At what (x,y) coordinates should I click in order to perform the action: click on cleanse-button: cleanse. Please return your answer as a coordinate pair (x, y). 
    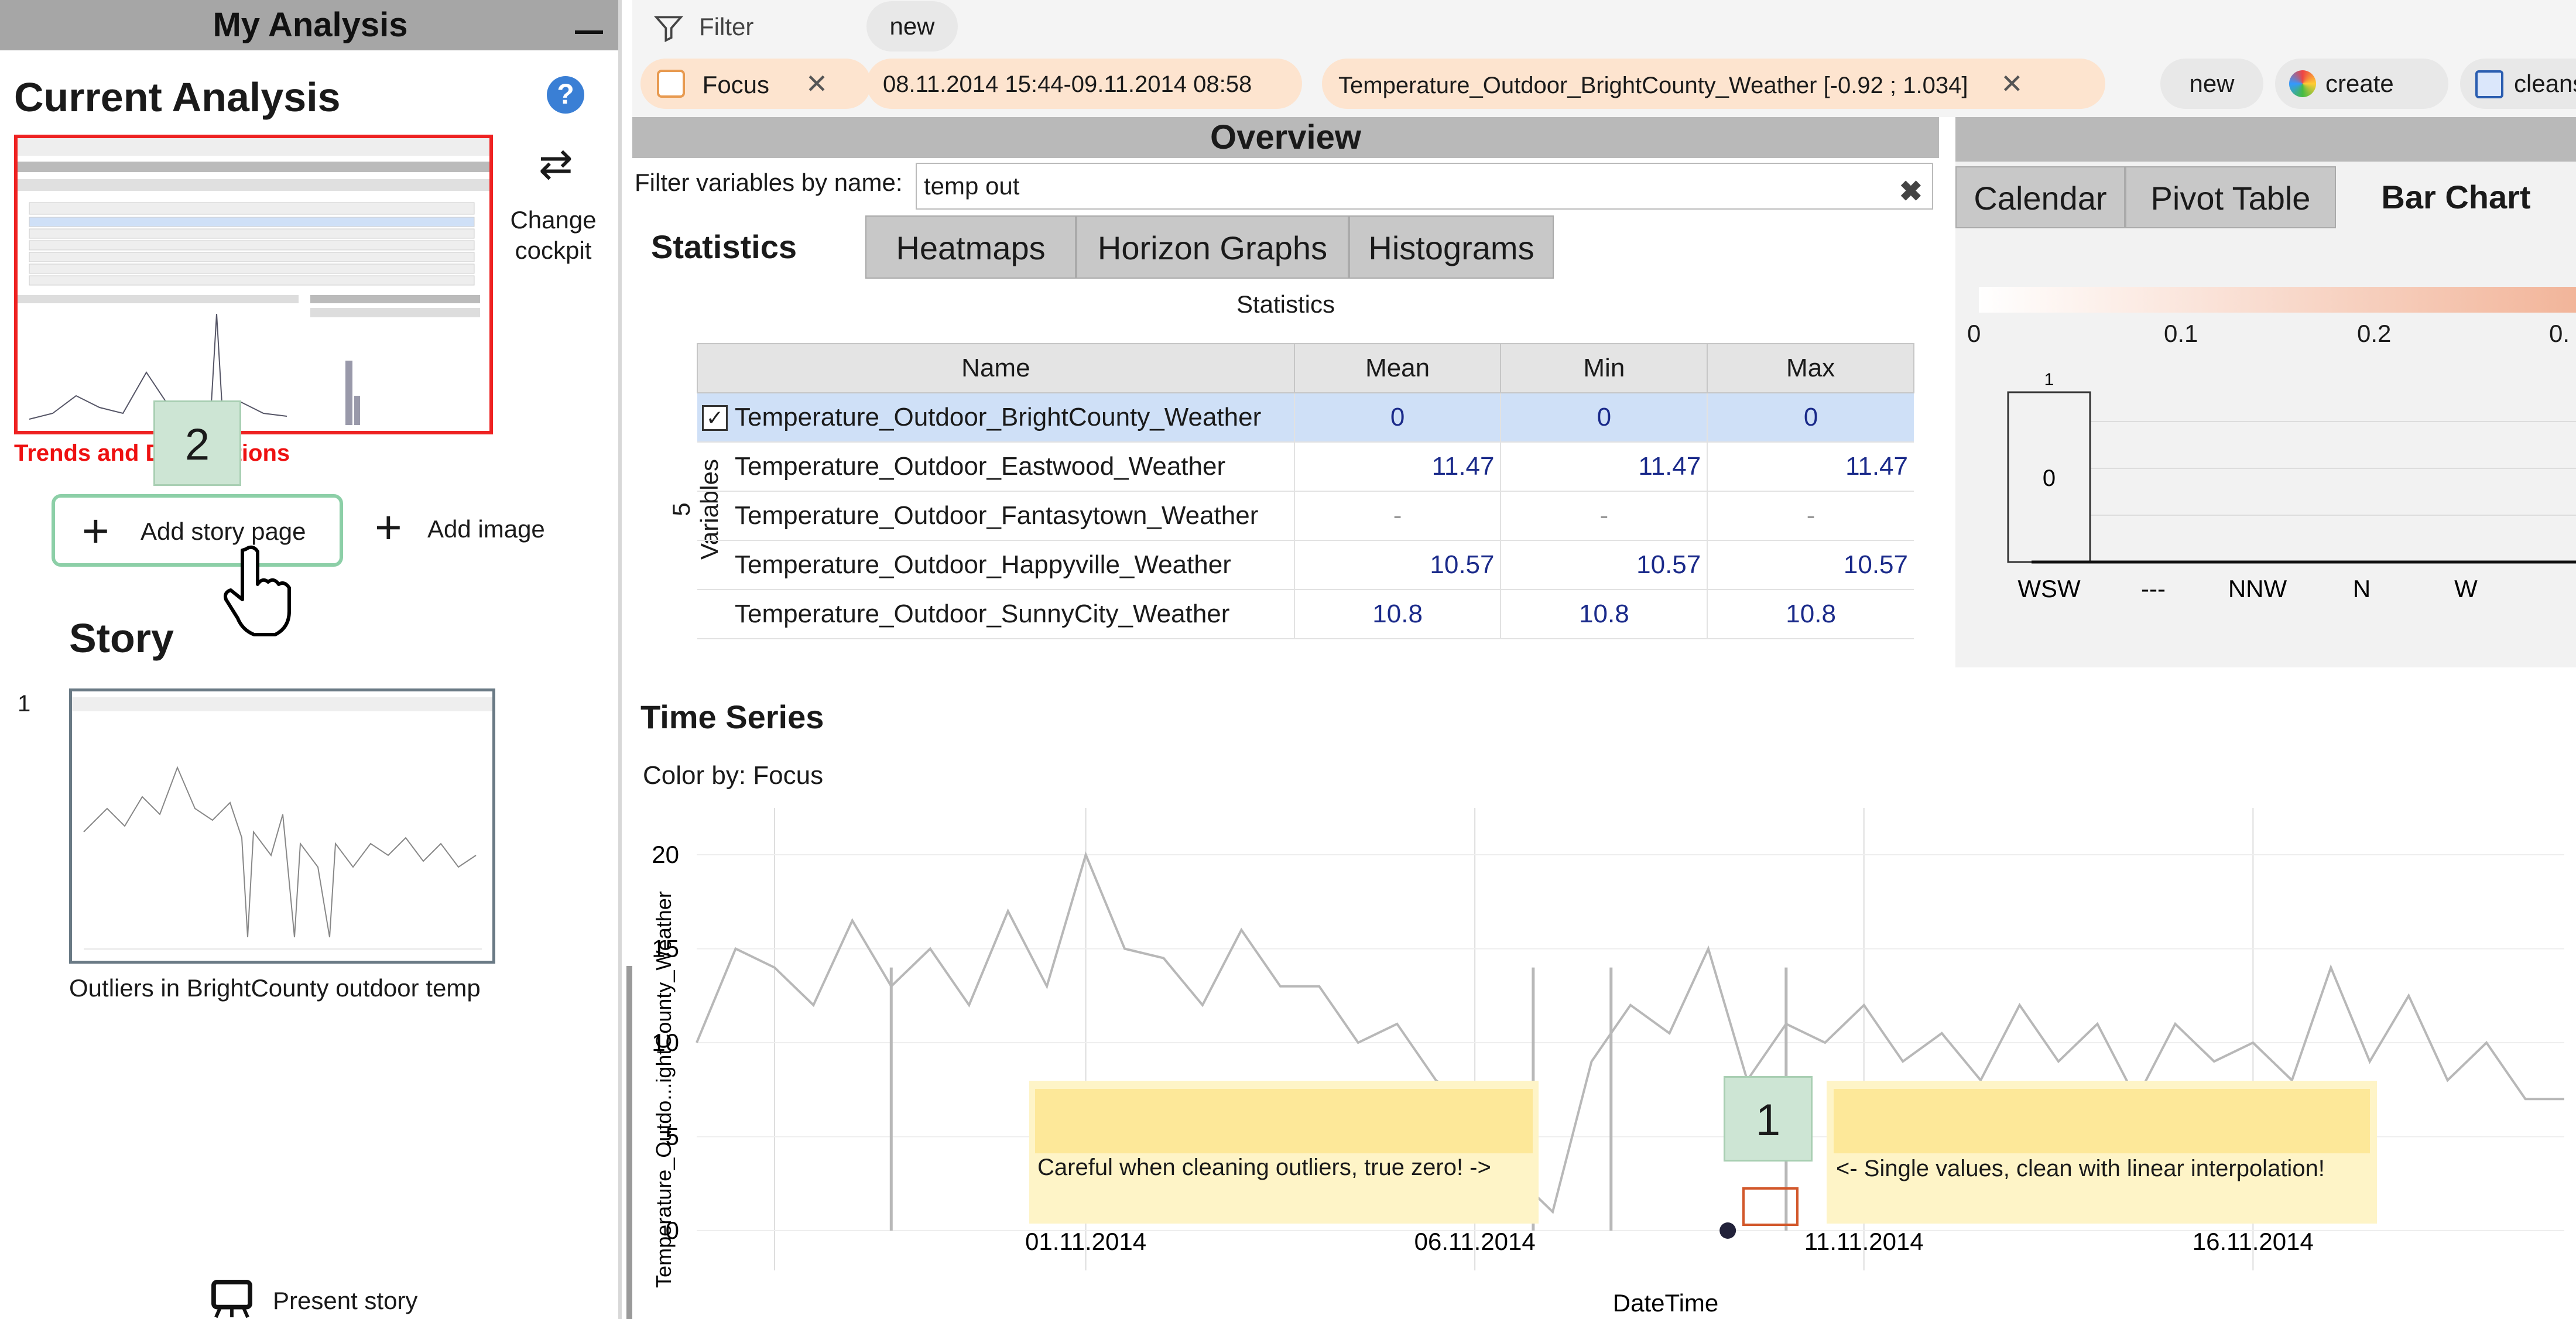
    Looking at the image, I should click on (2518, 84).